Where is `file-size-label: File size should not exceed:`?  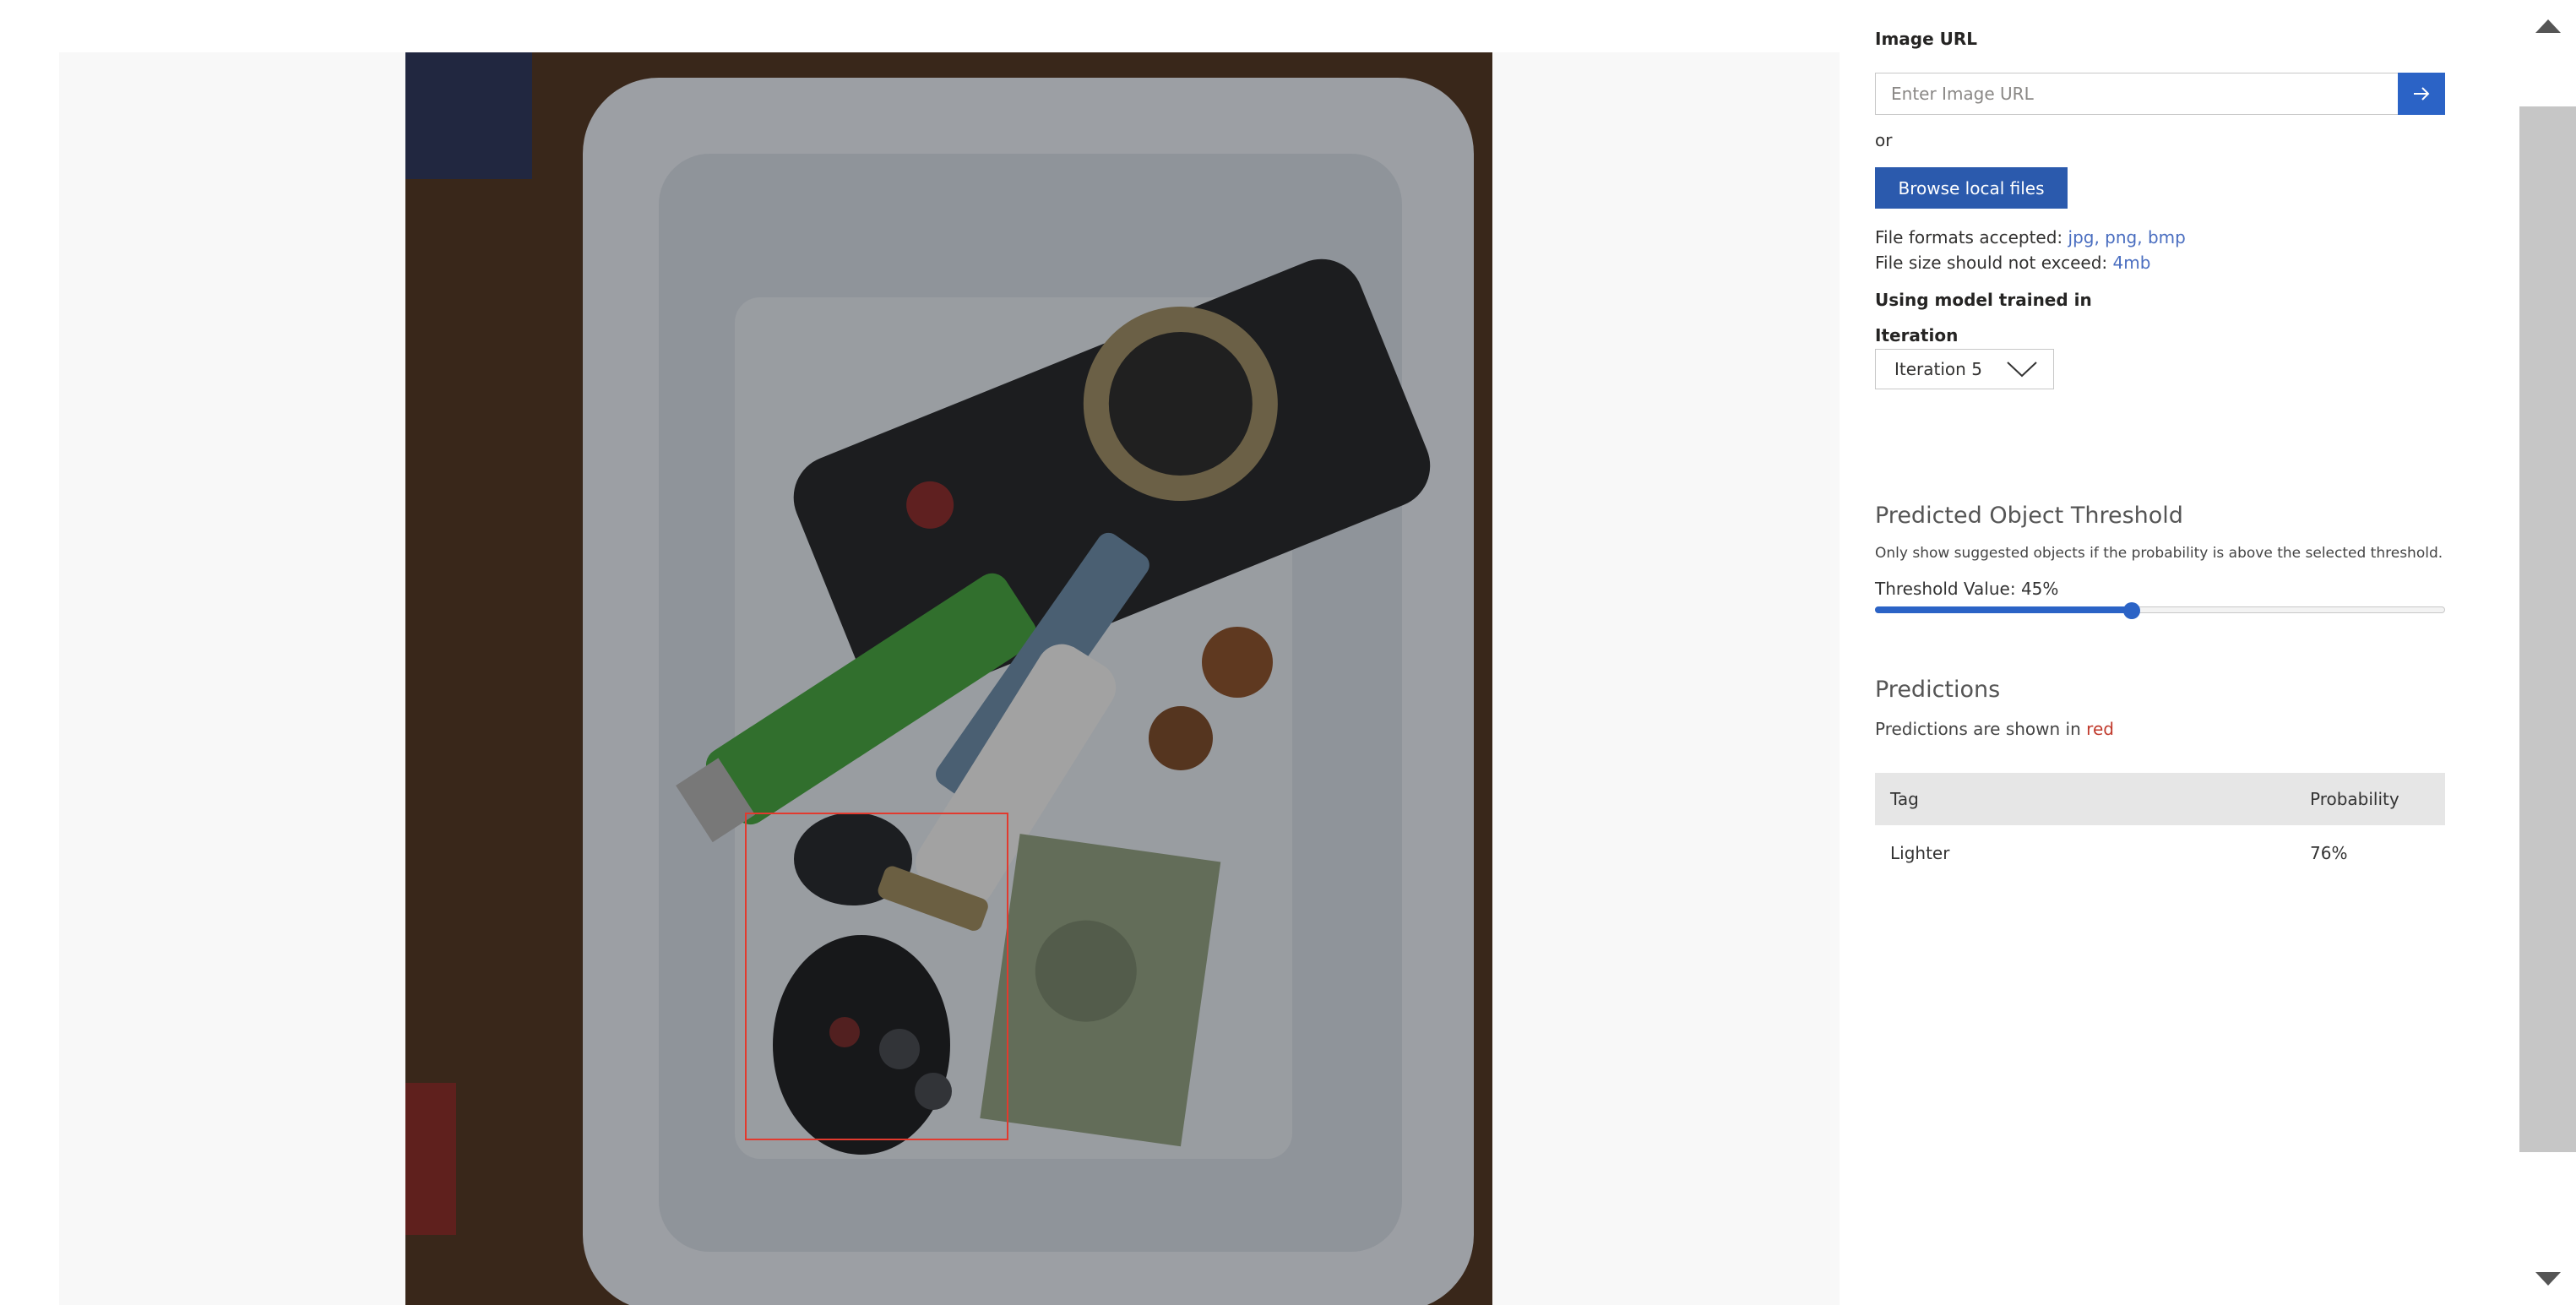
file-size-label: File size should not exceed: is located at coordinates (1994, 263).